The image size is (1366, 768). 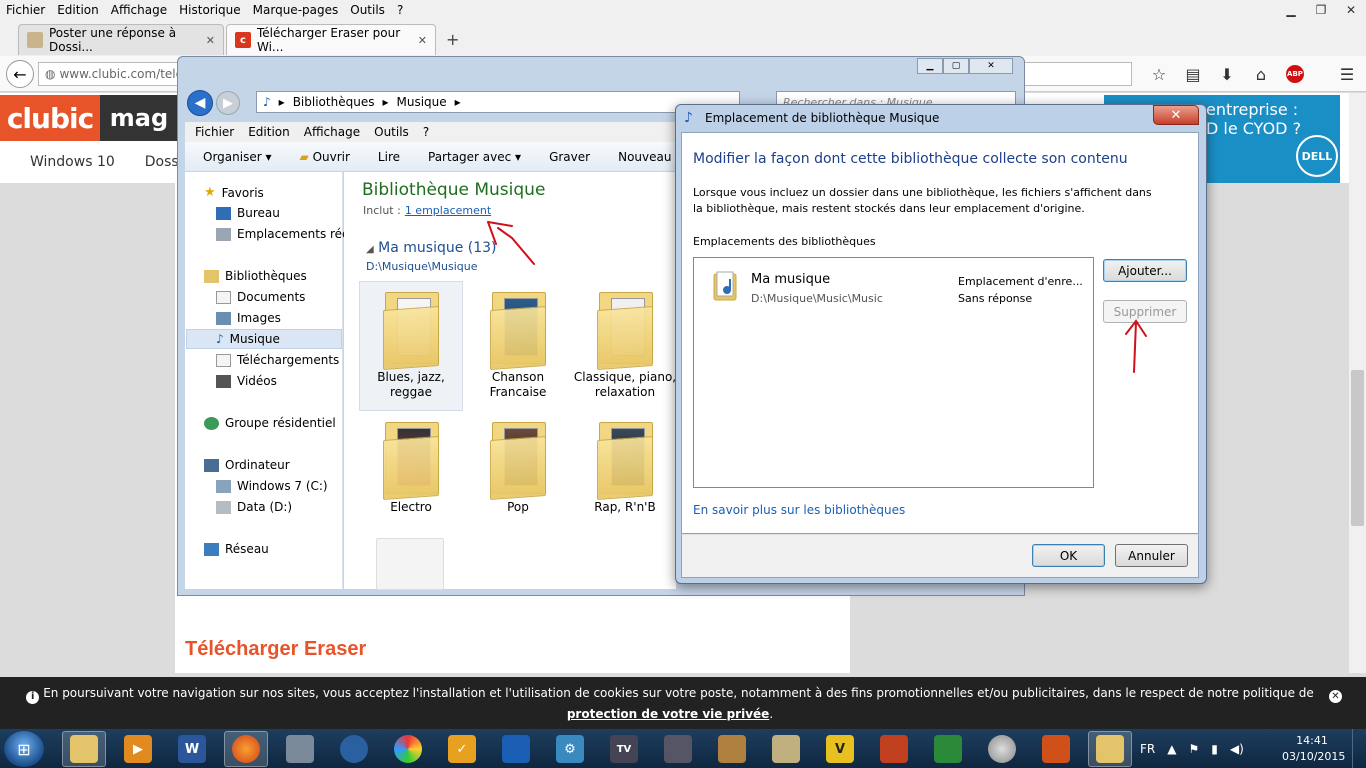 What do you see at coordinates (462, 749) in the screenshot?
I see `checkmark-app-taskbar-icon: ✓` at bounding box center [462, 749].